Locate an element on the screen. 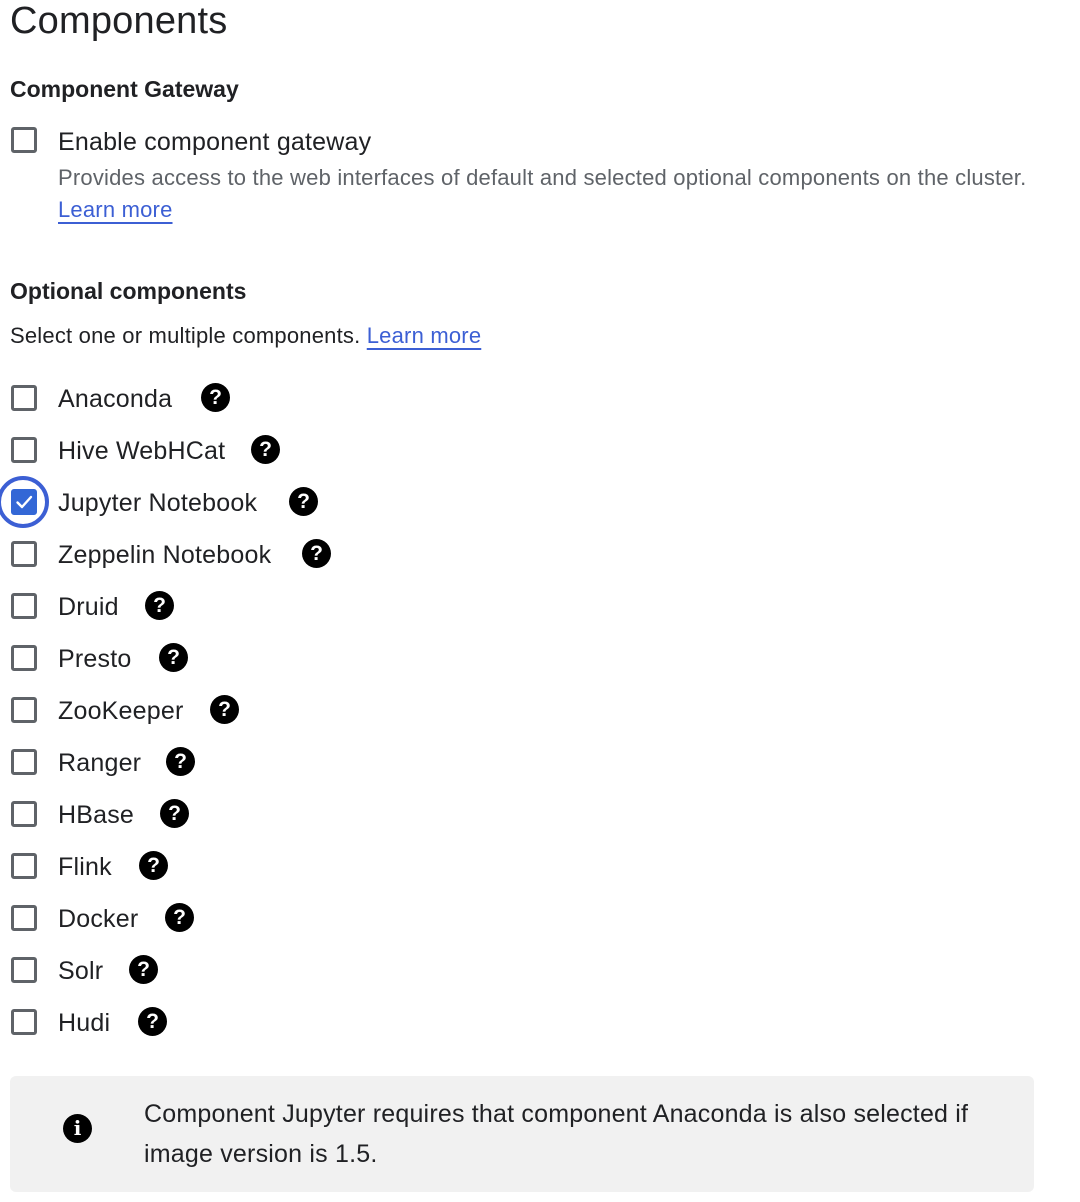  docker-help-icon: ? is located at coordinates (179, 917).